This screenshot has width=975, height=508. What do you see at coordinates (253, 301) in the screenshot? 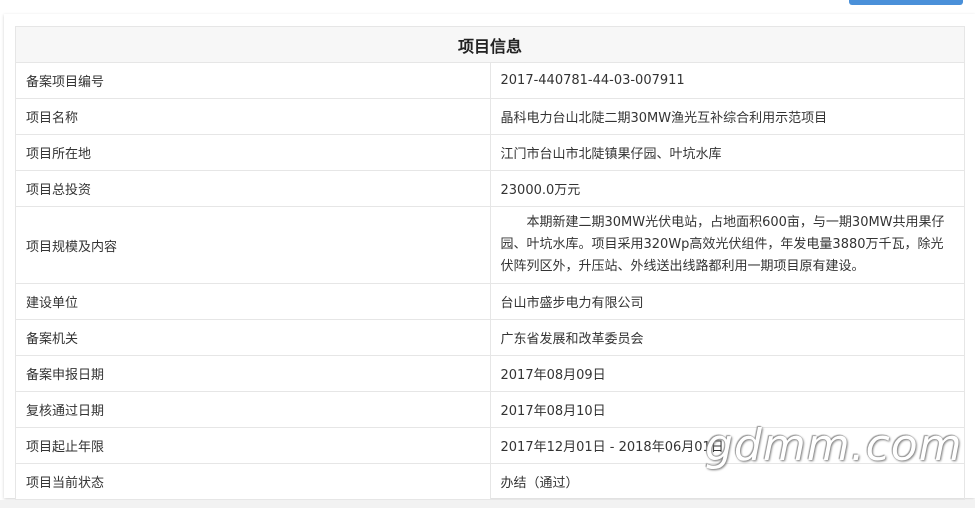
I see `row-label-builder: 建设单位` at bounding box center [253, 301].